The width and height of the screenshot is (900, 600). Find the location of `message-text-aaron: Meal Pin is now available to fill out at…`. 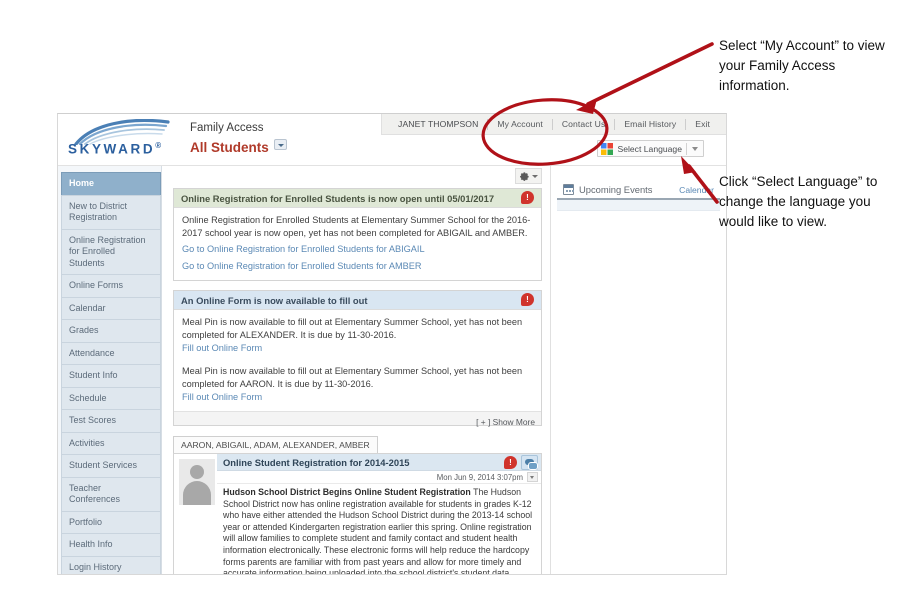

message-text-aaron: Meal Pin is now available to fill out at… is located at coordinates (352, 377).